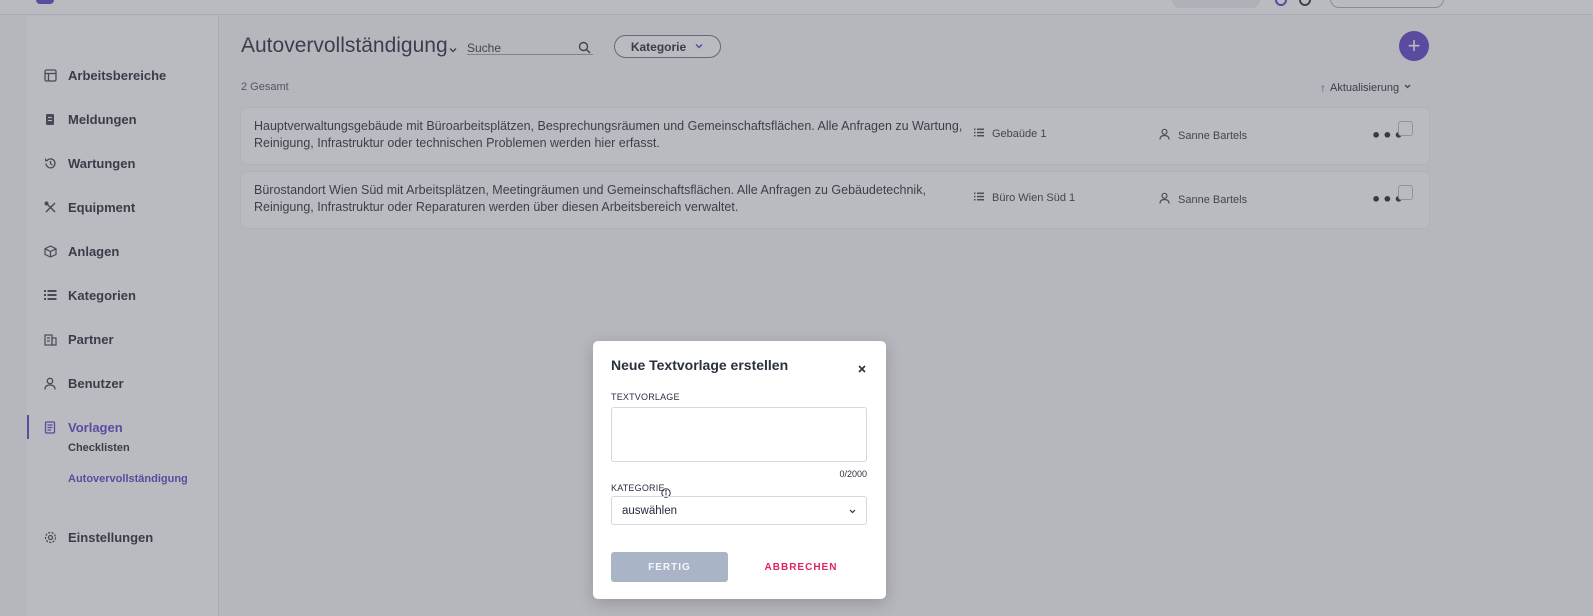 Image resolution: width=1593 pixels, height=616 pixels. I want to click on done-button: FERTIG, so click(669, 567).